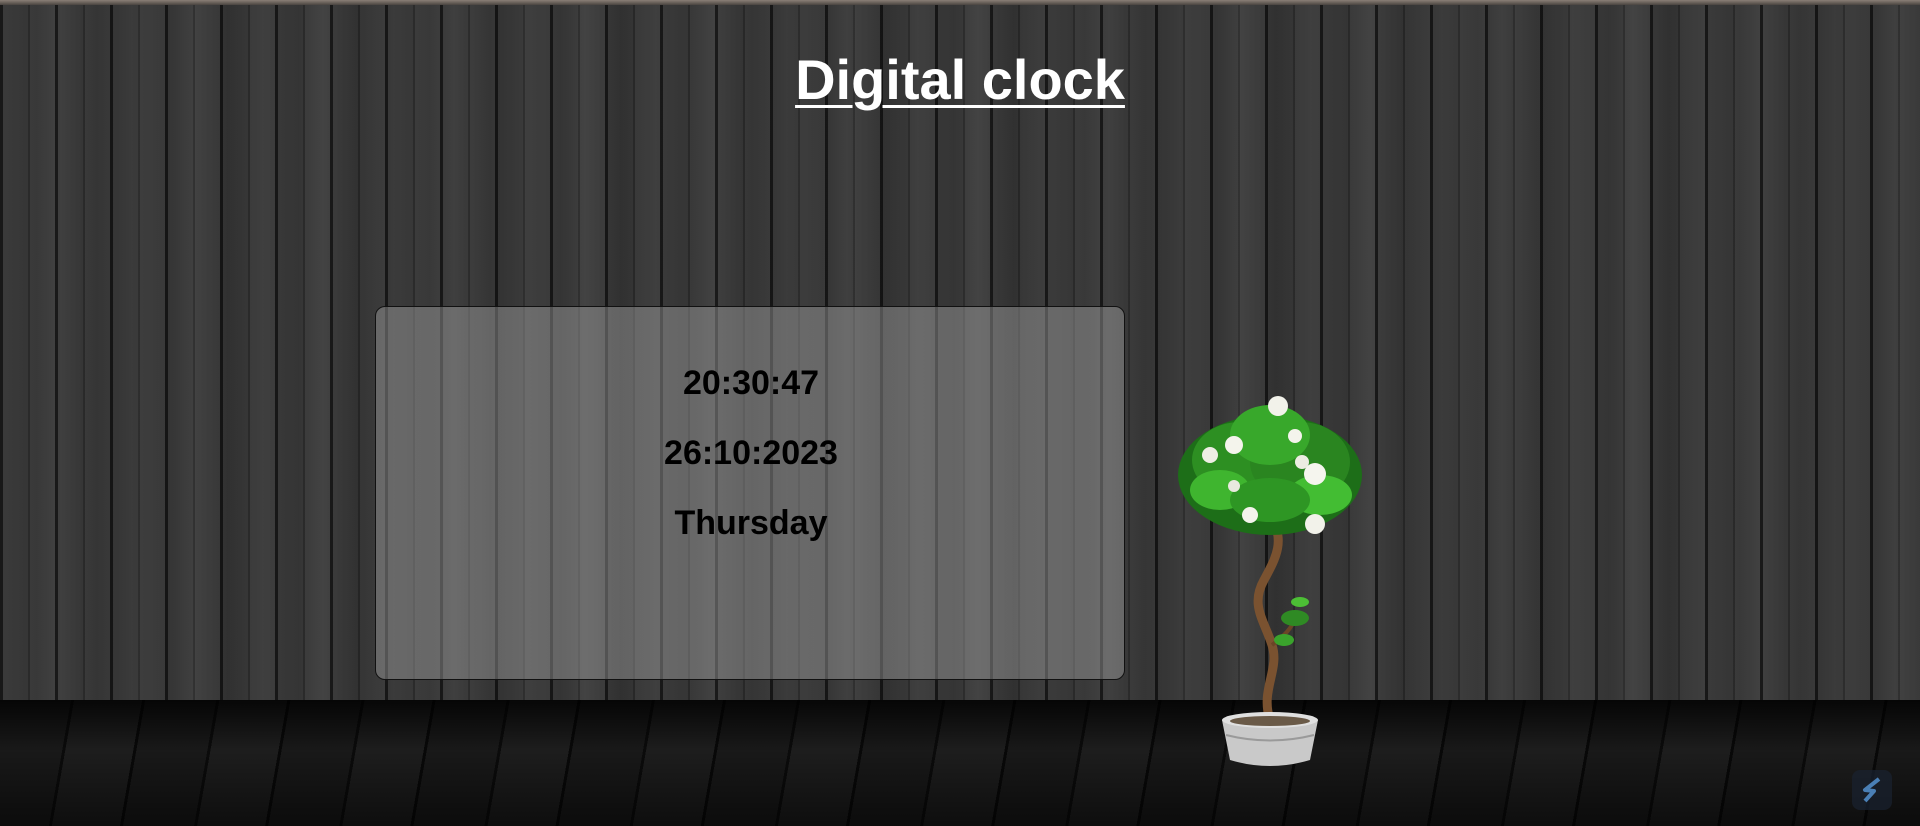 This screenshot has height=826, width=1920. Describe the element at coordinates (960, 79) in the screenshot. I see `page-title: Digital clock` at that location.